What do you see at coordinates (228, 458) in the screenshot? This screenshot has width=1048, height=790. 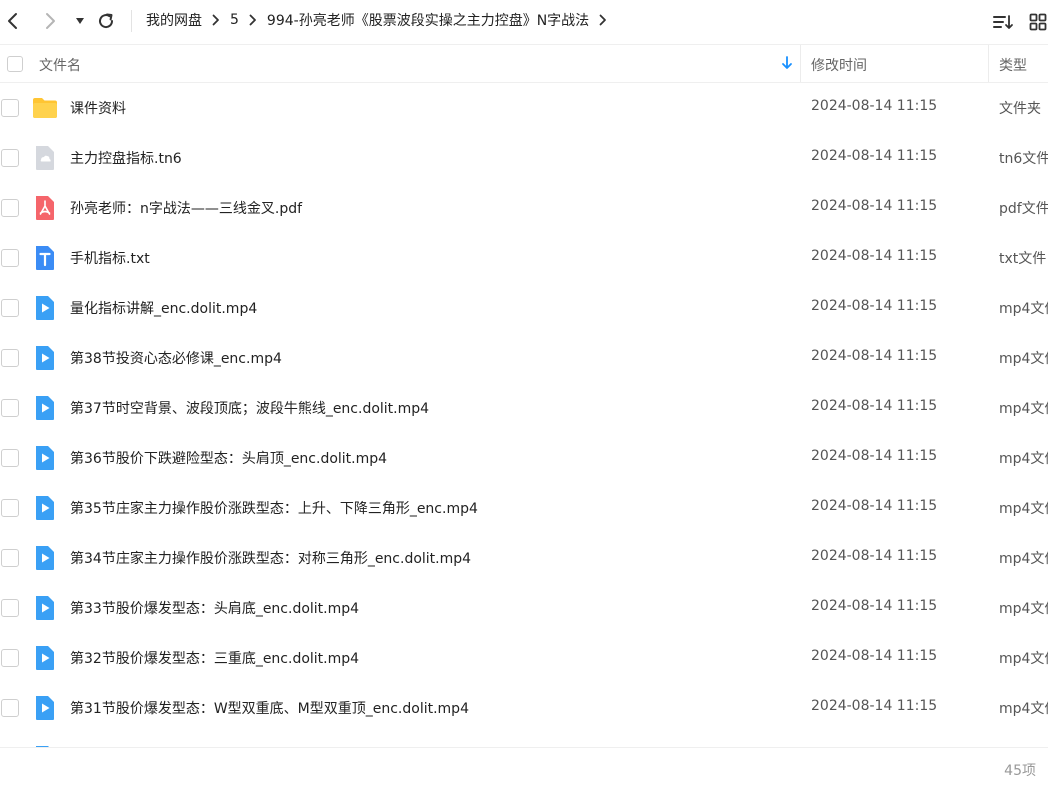 I see `file-name: 第36节股价下跌避险型态：头肩顶_enc.dolit.mp4` at bounding box center [228, 458].